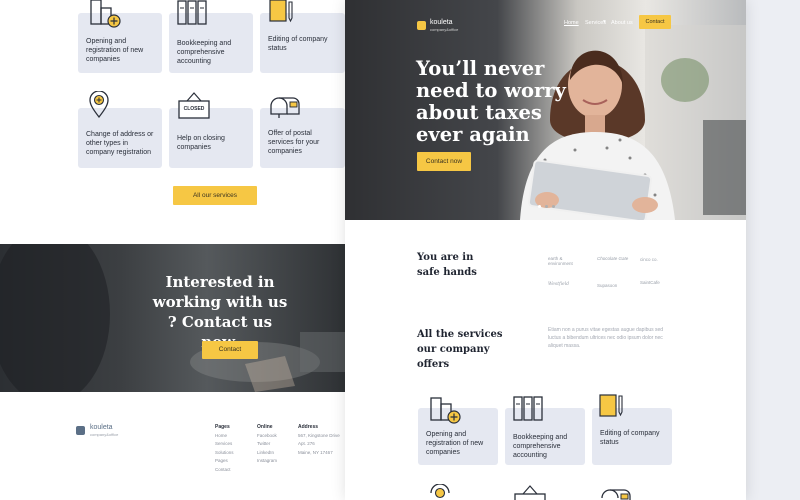  What do you see at coordinates (622, 23) in the screenshot?
I see `nav-about: About us` at bounding box center [622, 23].